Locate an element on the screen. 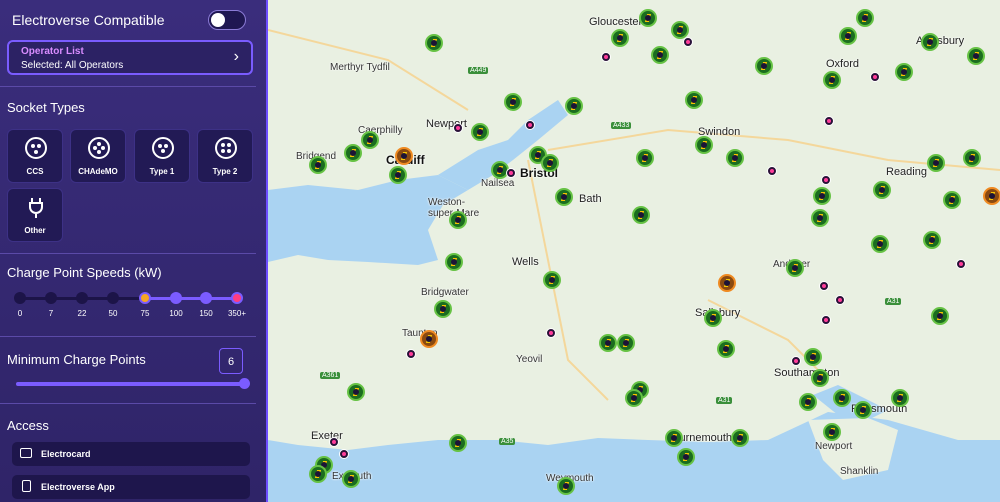  min-charge-handle is located at coordinates (244, 383).